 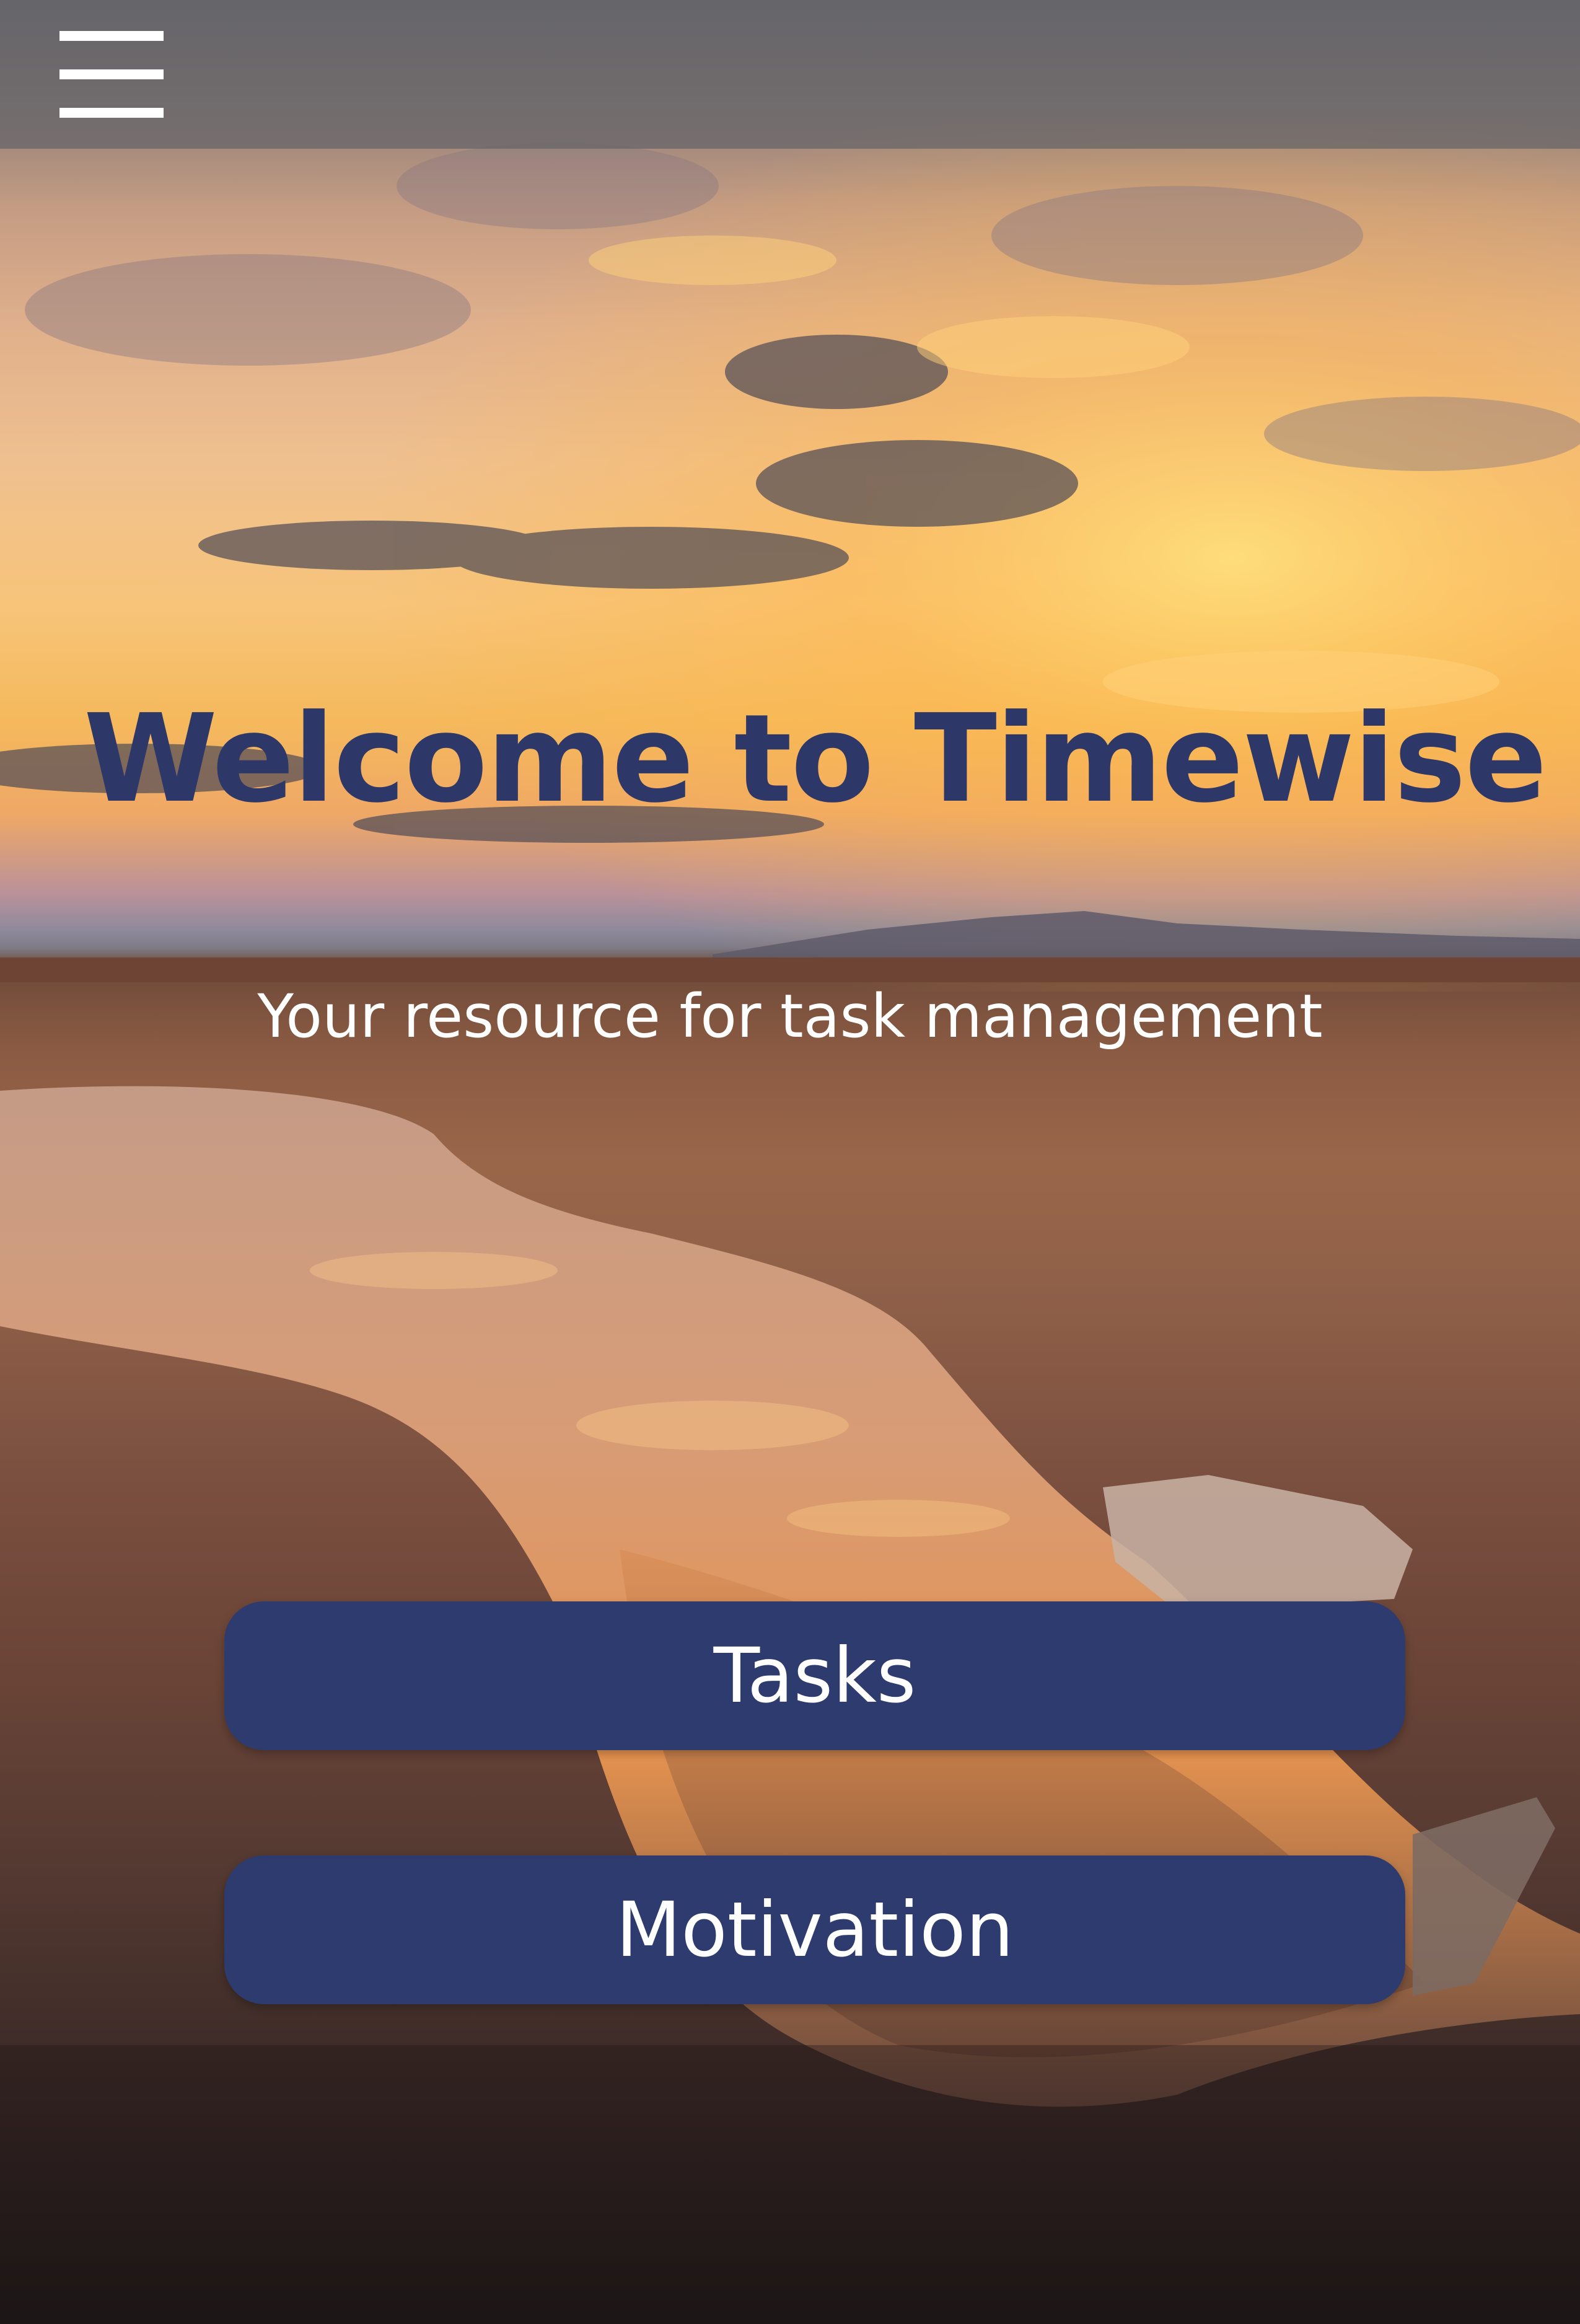 What do you see at coordinates (814, 1676) in the screenshot?
I see `tasks-button: Tasks` at bounding box center [814, 1676].